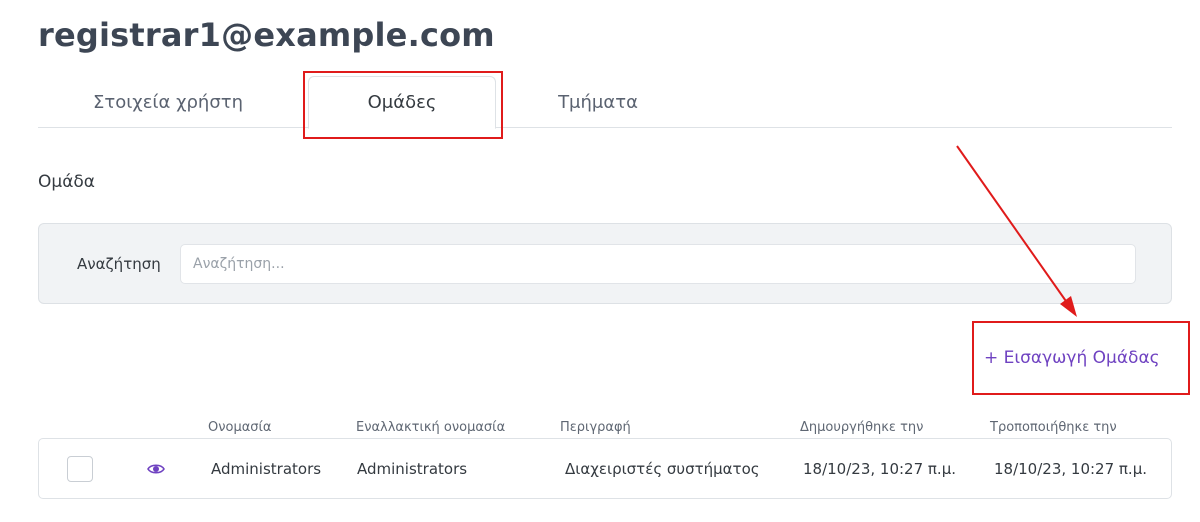 The height and width of the screenshot is (522, 1200). What do you see at coordinates (168, 102) in the screenshot?
I see `tab-user-details: Στοιχεία χρήστη` at bounding box center [168, 102].